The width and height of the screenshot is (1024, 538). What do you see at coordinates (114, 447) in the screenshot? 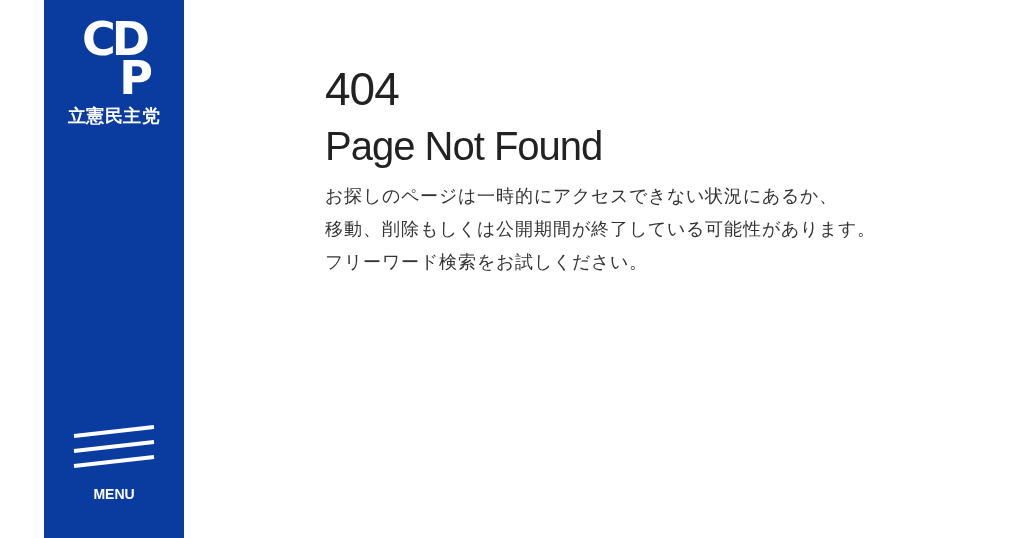
I see `menu-icon` at bounding box center [114, 447].